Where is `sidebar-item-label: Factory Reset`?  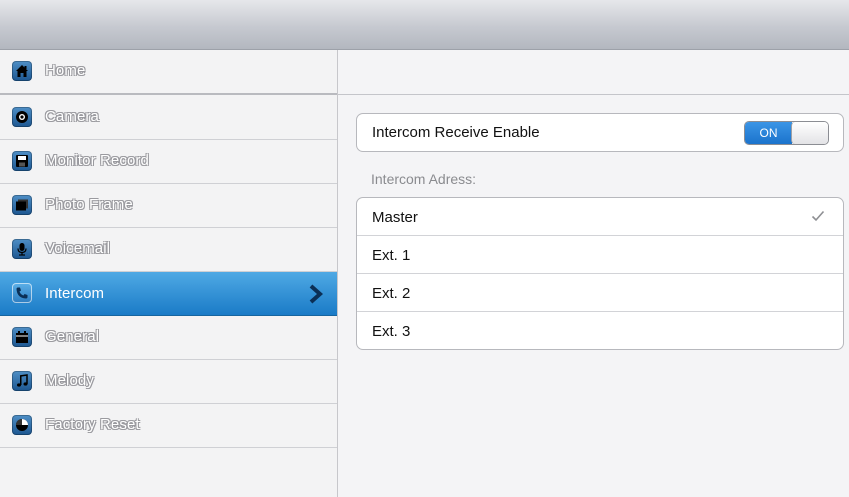 sidebar-item-label: Factory Reset is located at coordinates (92, 424).